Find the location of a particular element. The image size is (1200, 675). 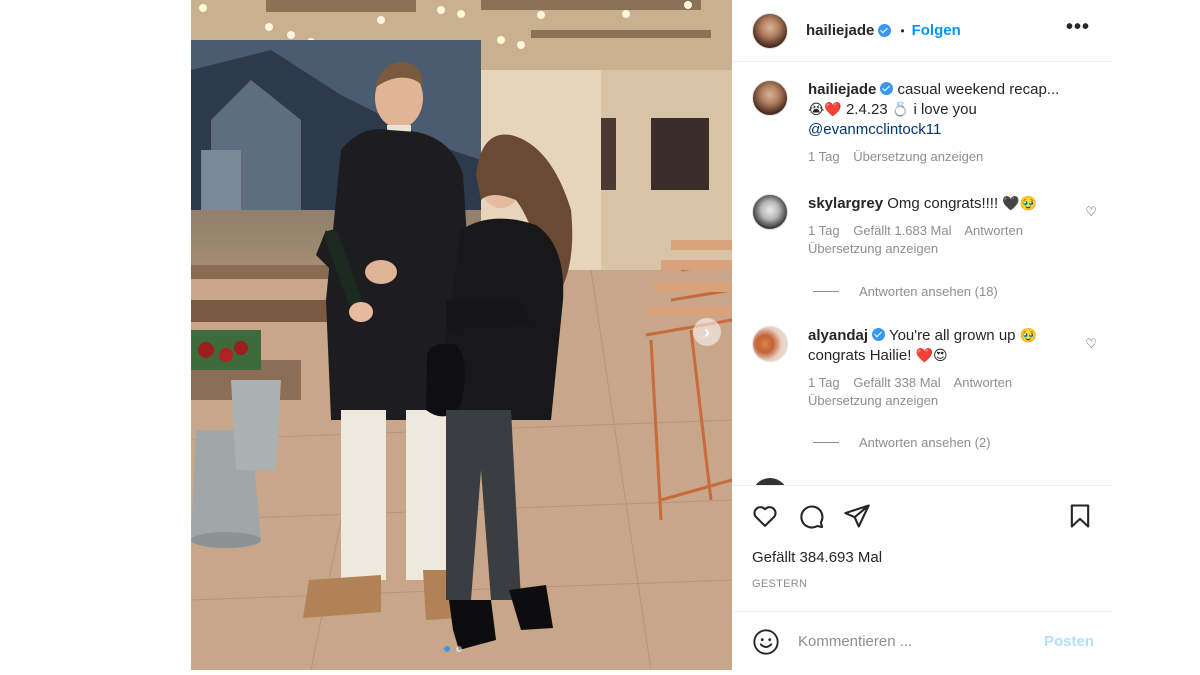

emoji-smiley-icon is located at coordinates (766, 642).